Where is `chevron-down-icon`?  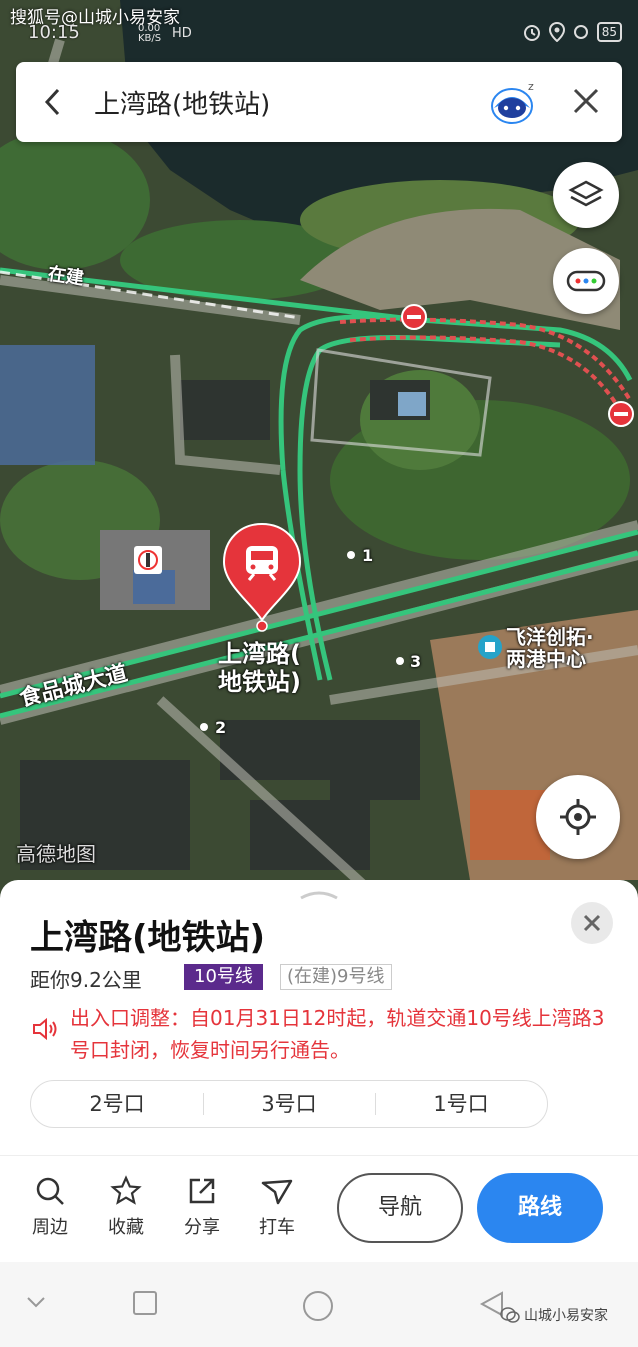 chevron-down-icon is located at coordinates (36, 1302).